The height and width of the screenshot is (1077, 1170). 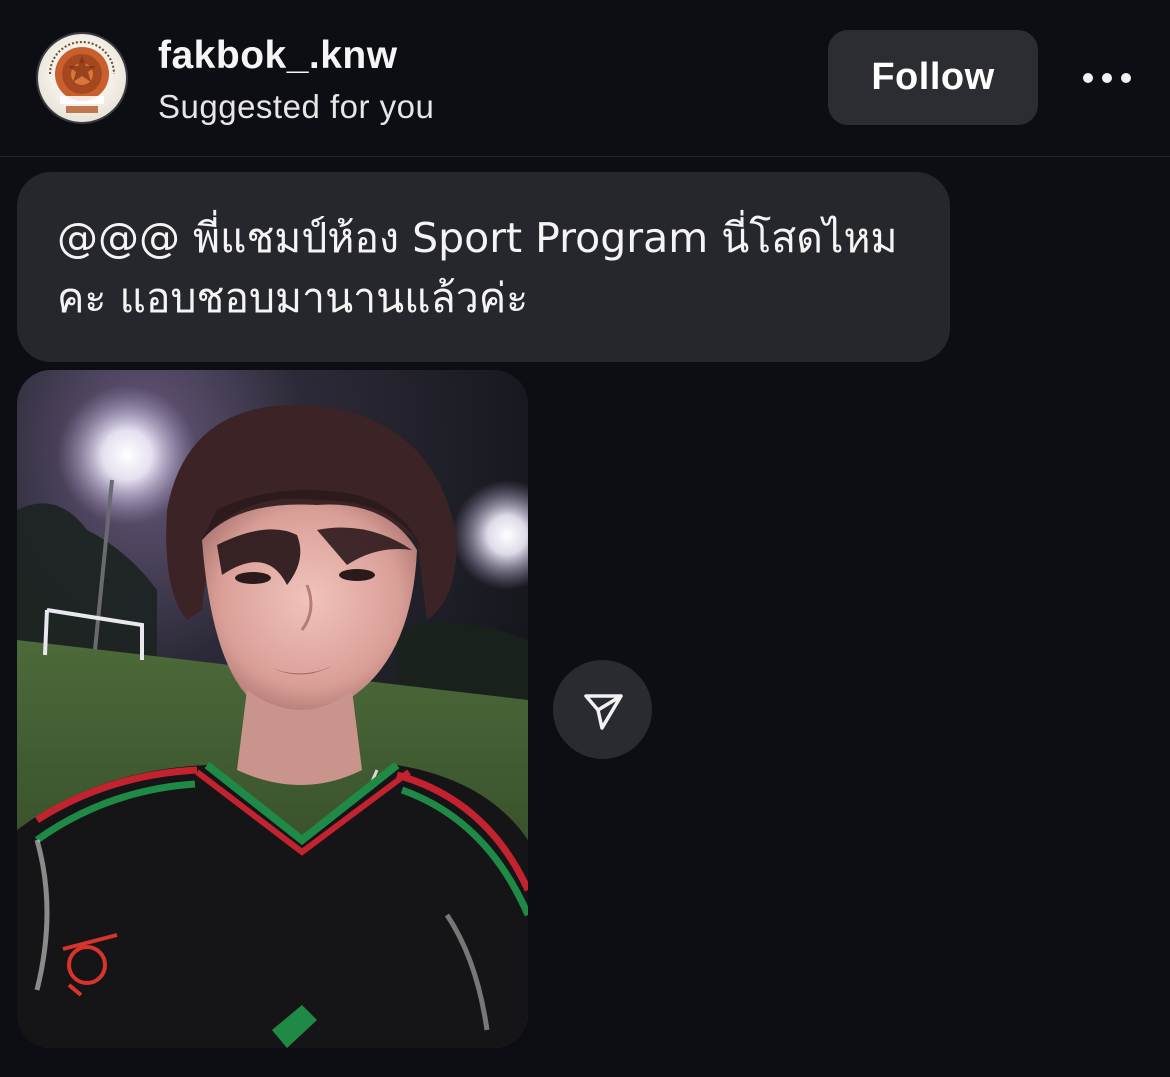 I want to click on post-header: fakbok_.knw Suggested for you Follow, so click(x=585, y=78).